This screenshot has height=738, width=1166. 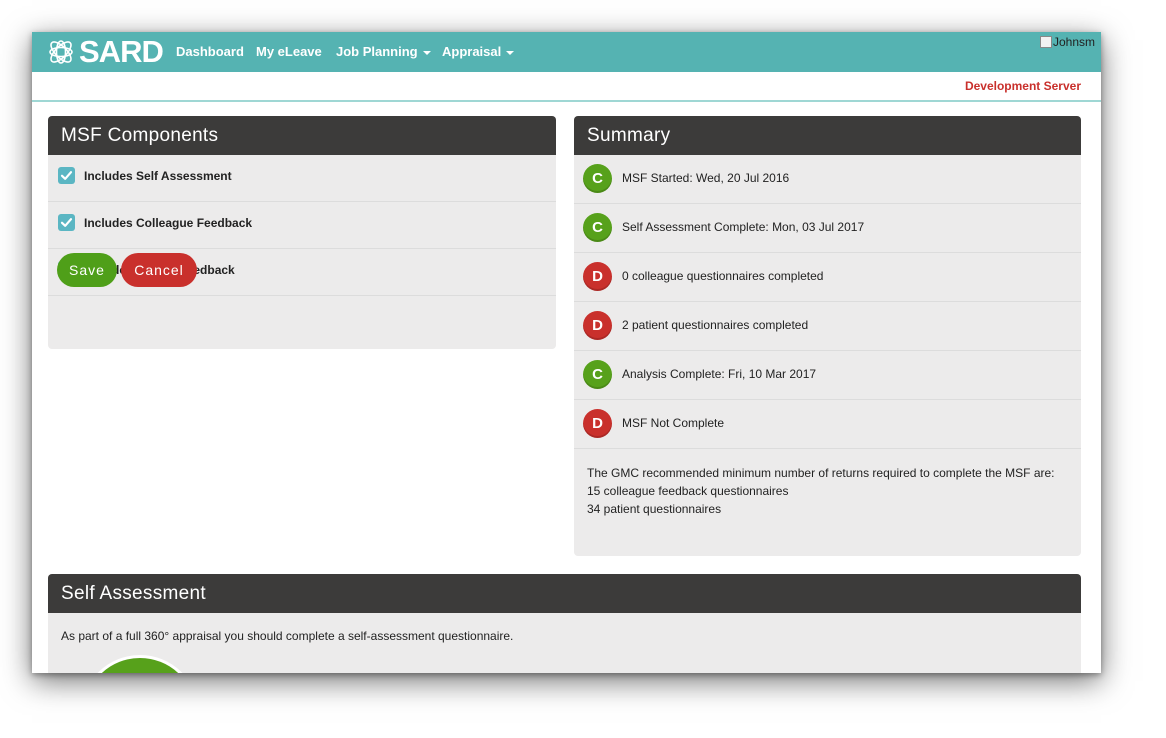 What do you see at coordinates (827, 179) in the screenshot?
I see `summary-item: C MSF Started: Wed, 20 Jul 2016` at bounding box center [827, 179].